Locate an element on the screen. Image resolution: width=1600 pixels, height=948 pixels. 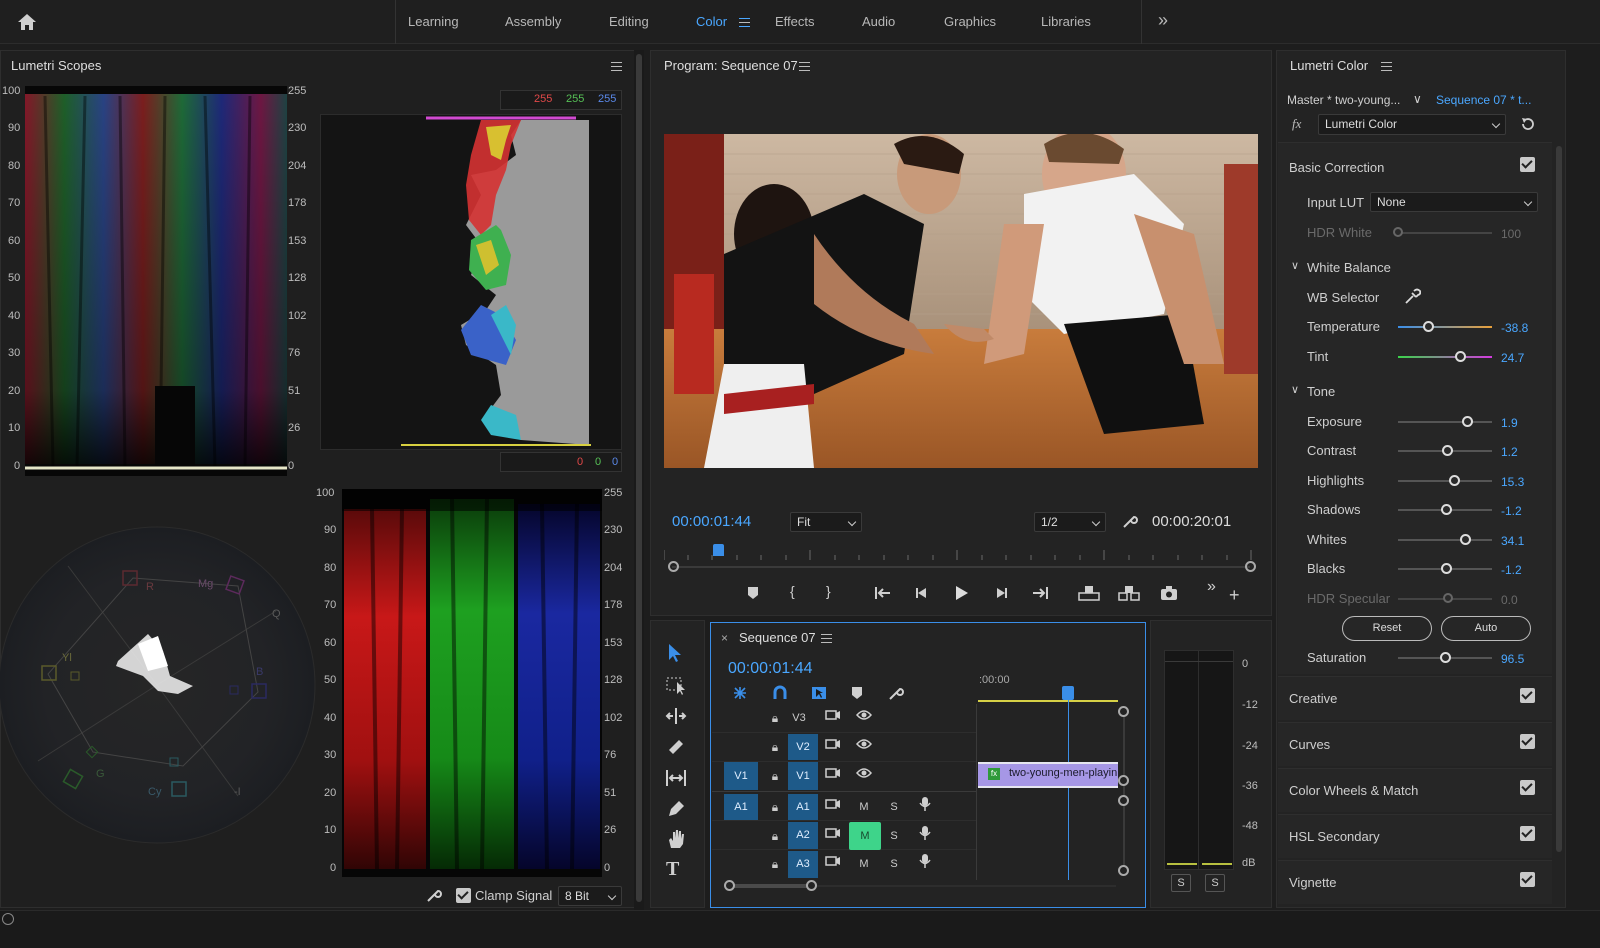
tone-reset-button: Reset is located at coordinates (1387, 628).